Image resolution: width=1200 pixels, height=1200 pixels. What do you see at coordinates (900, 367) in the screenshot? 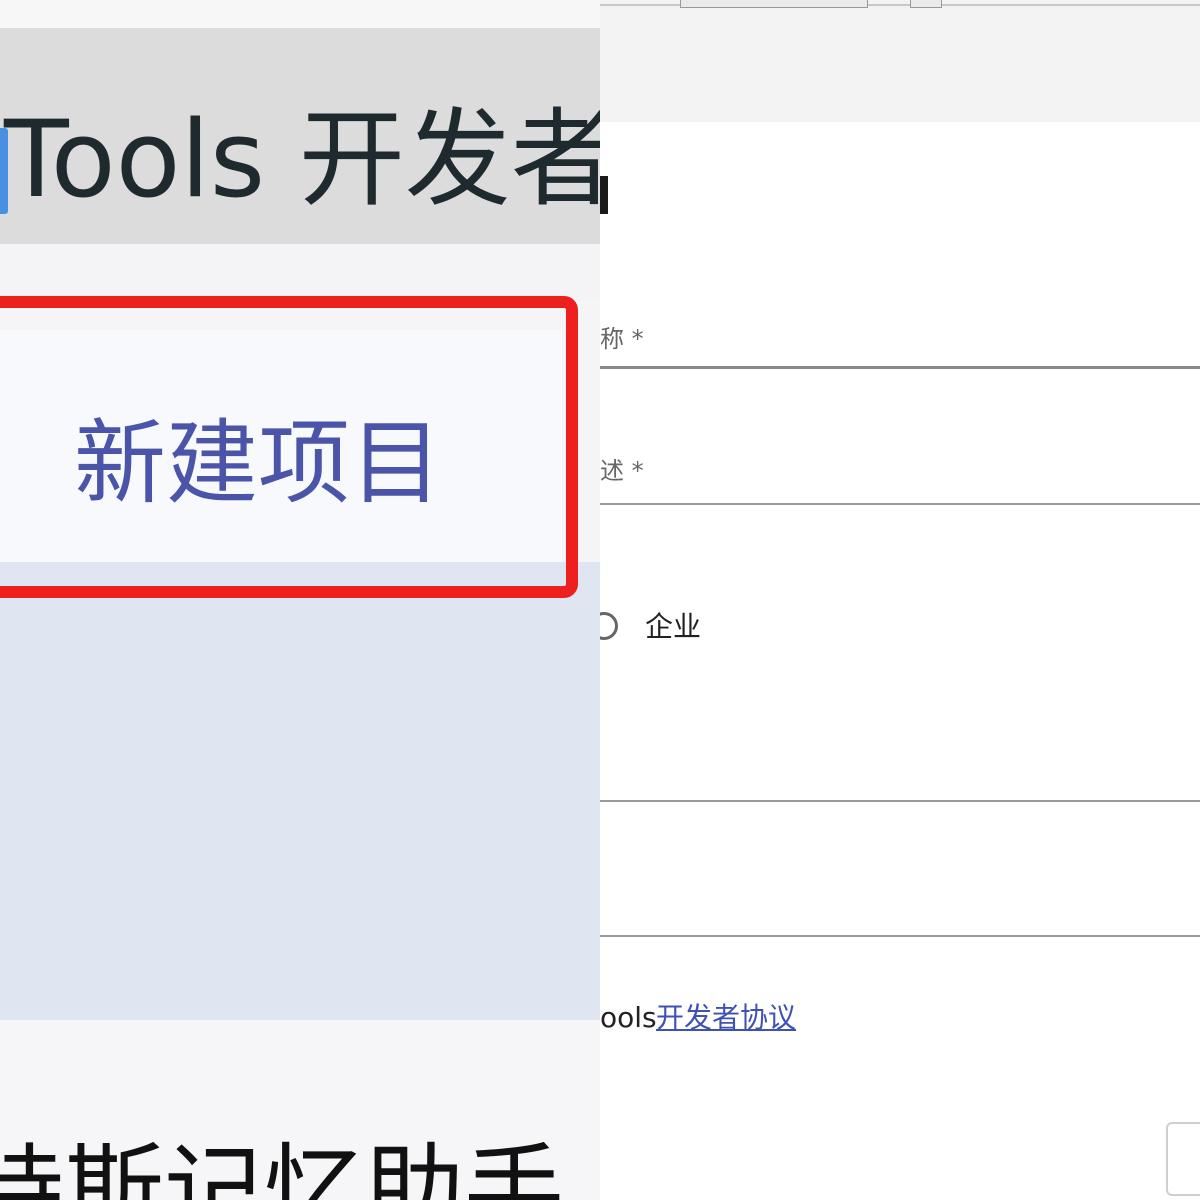
I see `project-name-input` at bounding box center [900, 367].